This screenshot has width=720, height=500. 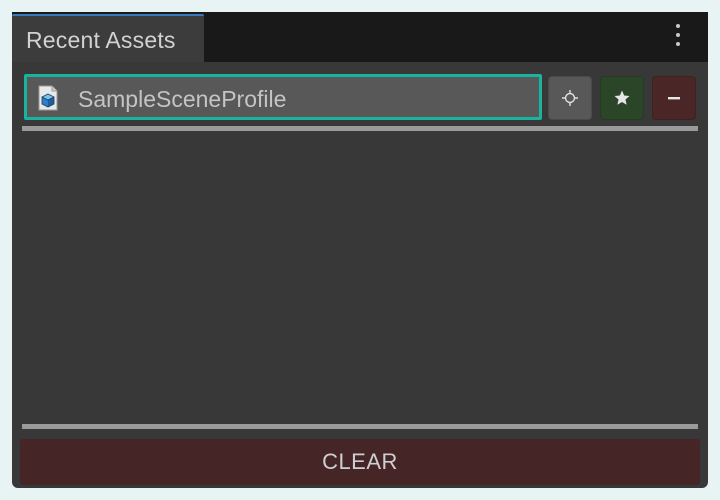 I want to click on clear-button-label: CLEAR, so click(x=360, y=461).